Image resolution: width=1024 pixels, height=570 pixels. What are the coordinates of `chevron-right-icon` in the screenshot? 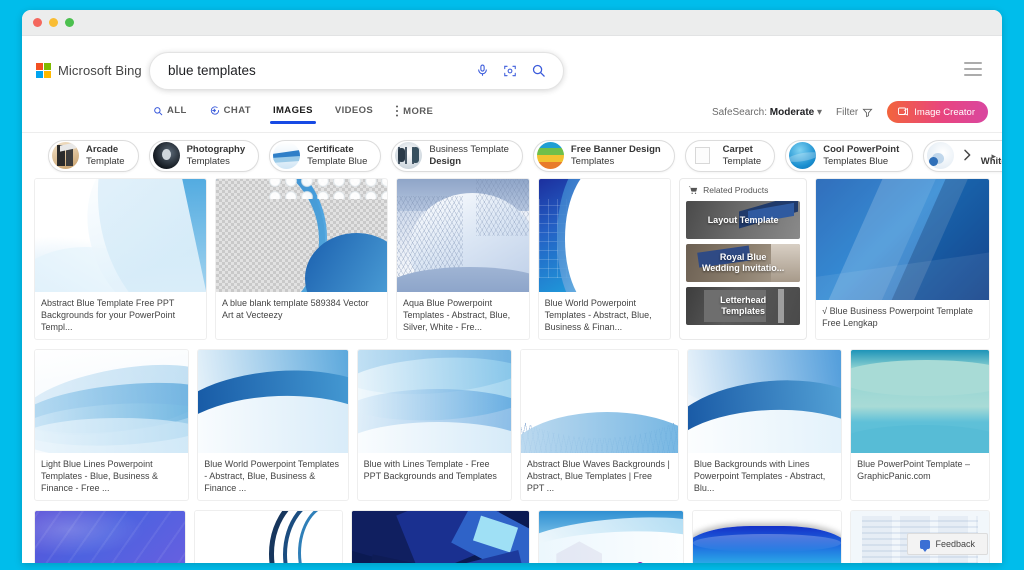 It's located at (967, 155).